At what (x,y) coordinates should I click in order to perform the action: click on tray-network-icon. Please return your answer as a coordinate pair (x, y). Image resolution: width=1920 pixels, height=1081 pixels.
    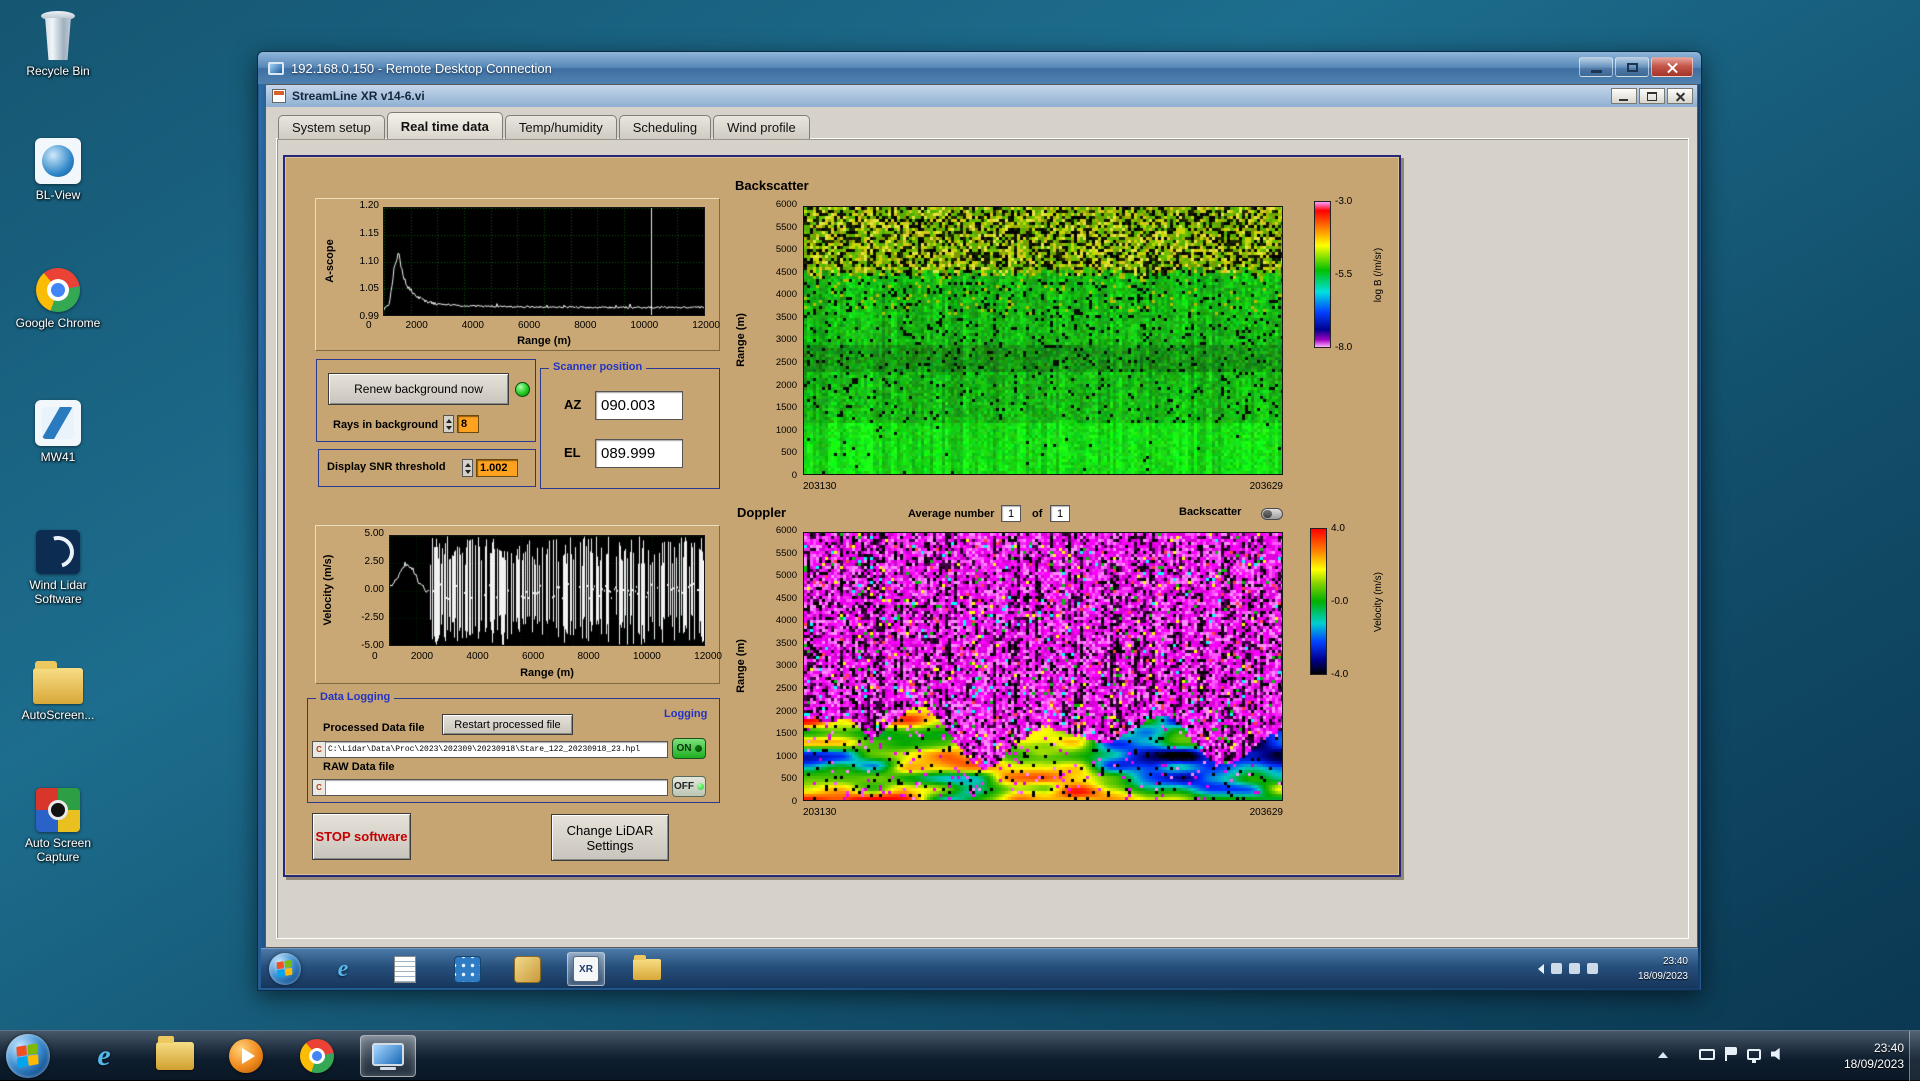
    Looking at the image, I should click on (1754, 1055).